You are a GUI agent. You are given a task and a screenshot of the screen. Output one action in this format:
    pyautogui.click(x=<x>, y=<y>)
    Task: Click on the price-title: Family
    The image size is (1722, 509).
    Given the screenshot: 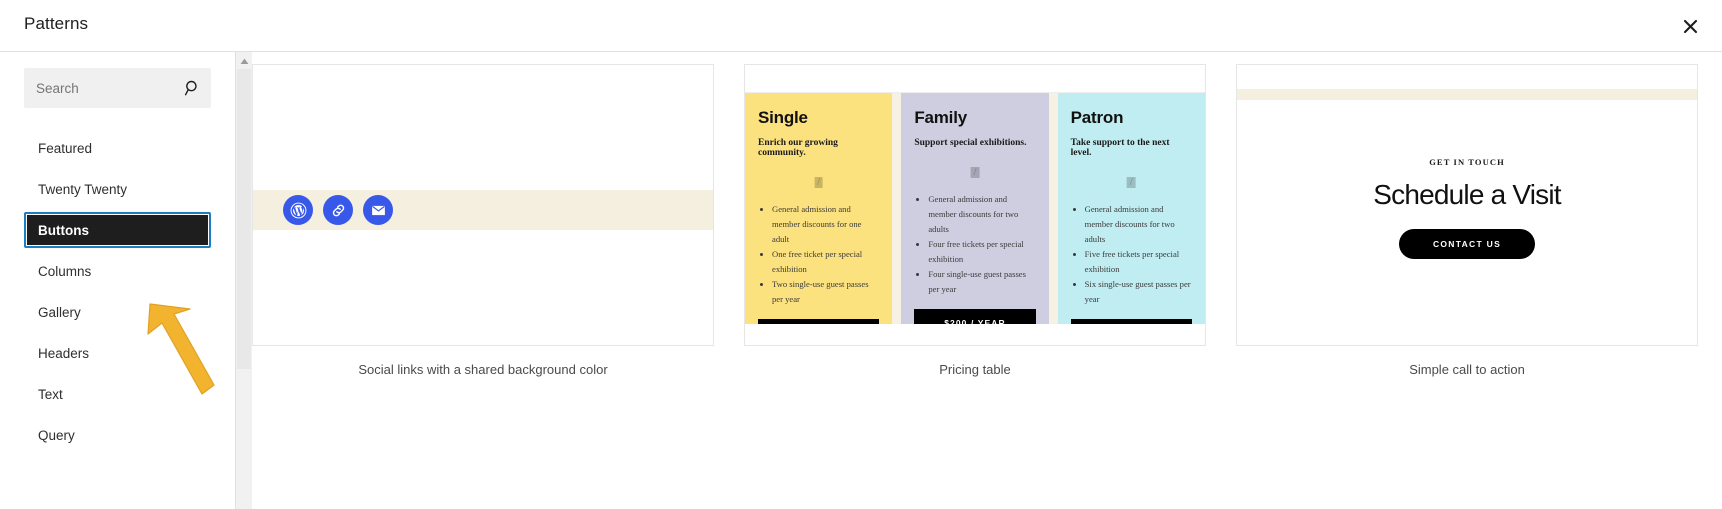 What is the action you would take?
    pyautogui.click(x=940, y=117)
    